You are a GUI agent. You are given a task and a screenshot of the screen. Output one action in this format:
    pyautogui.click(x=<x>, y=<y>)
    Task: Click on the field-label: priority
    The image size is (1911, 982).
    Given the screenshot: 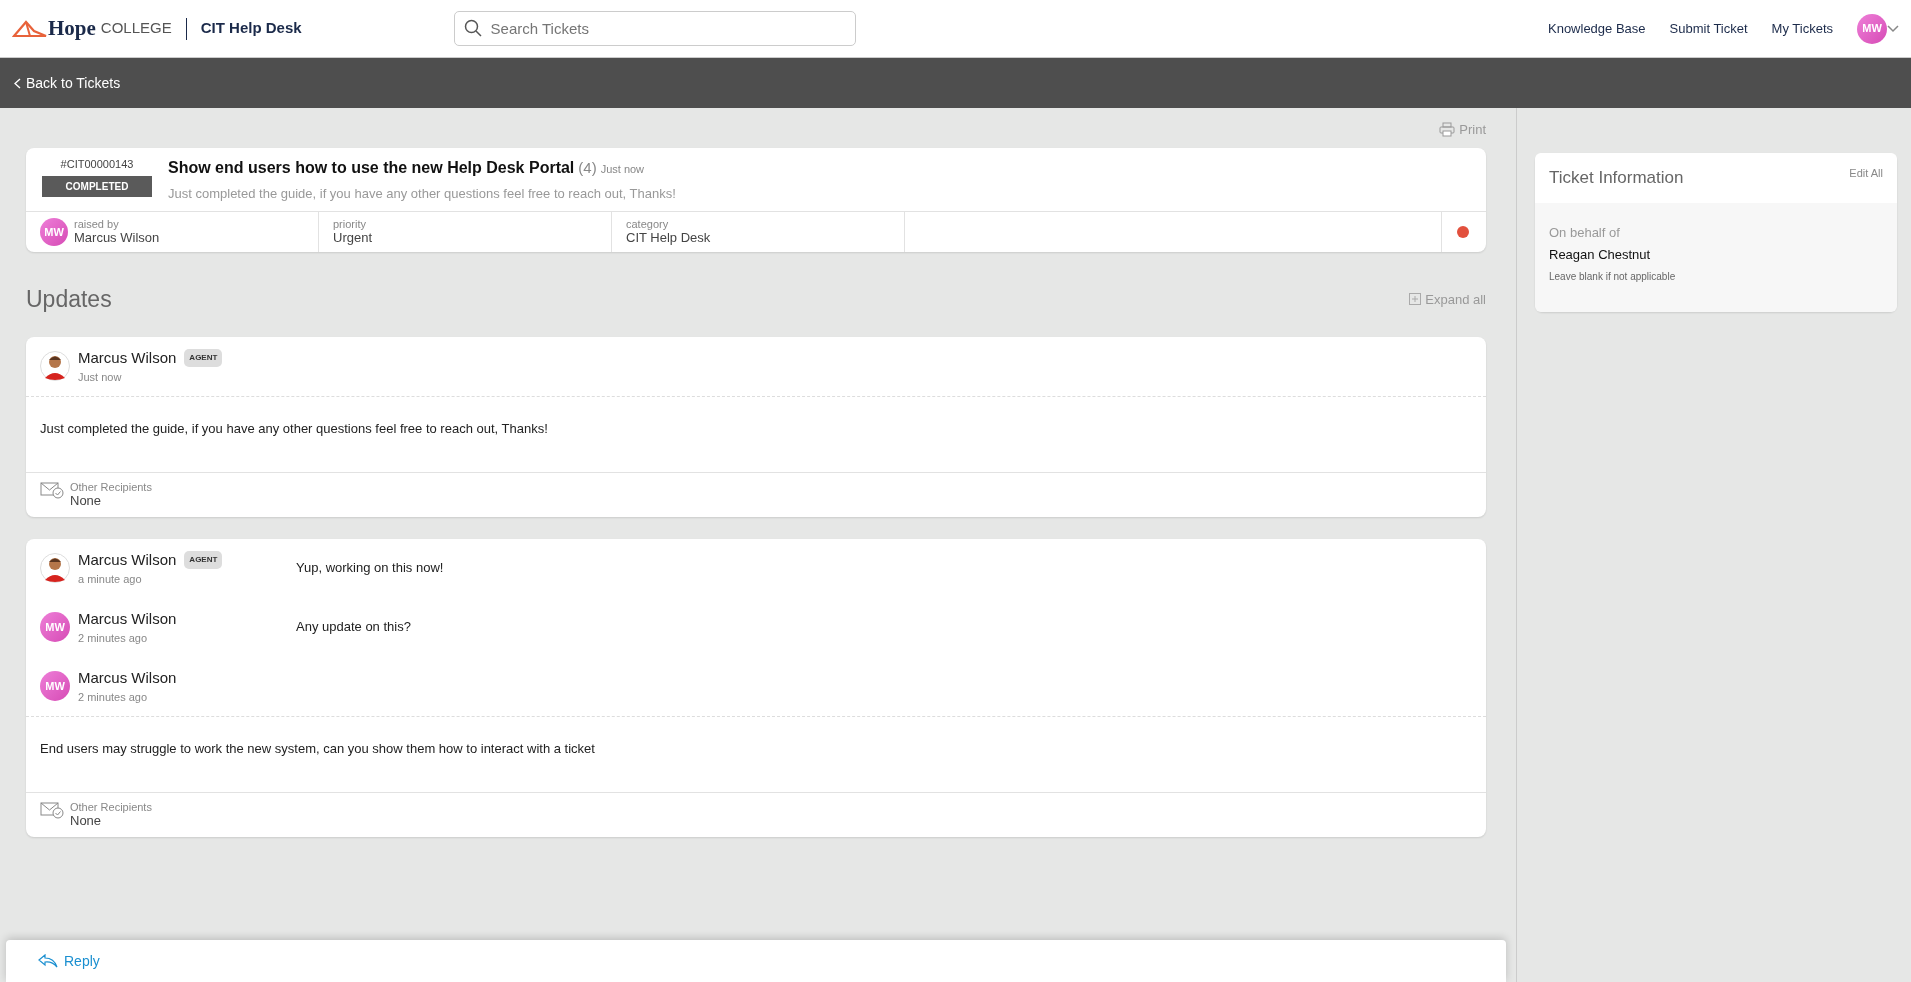 What is the action you would take?
    pyautogui.click(x=350, y=224)
    